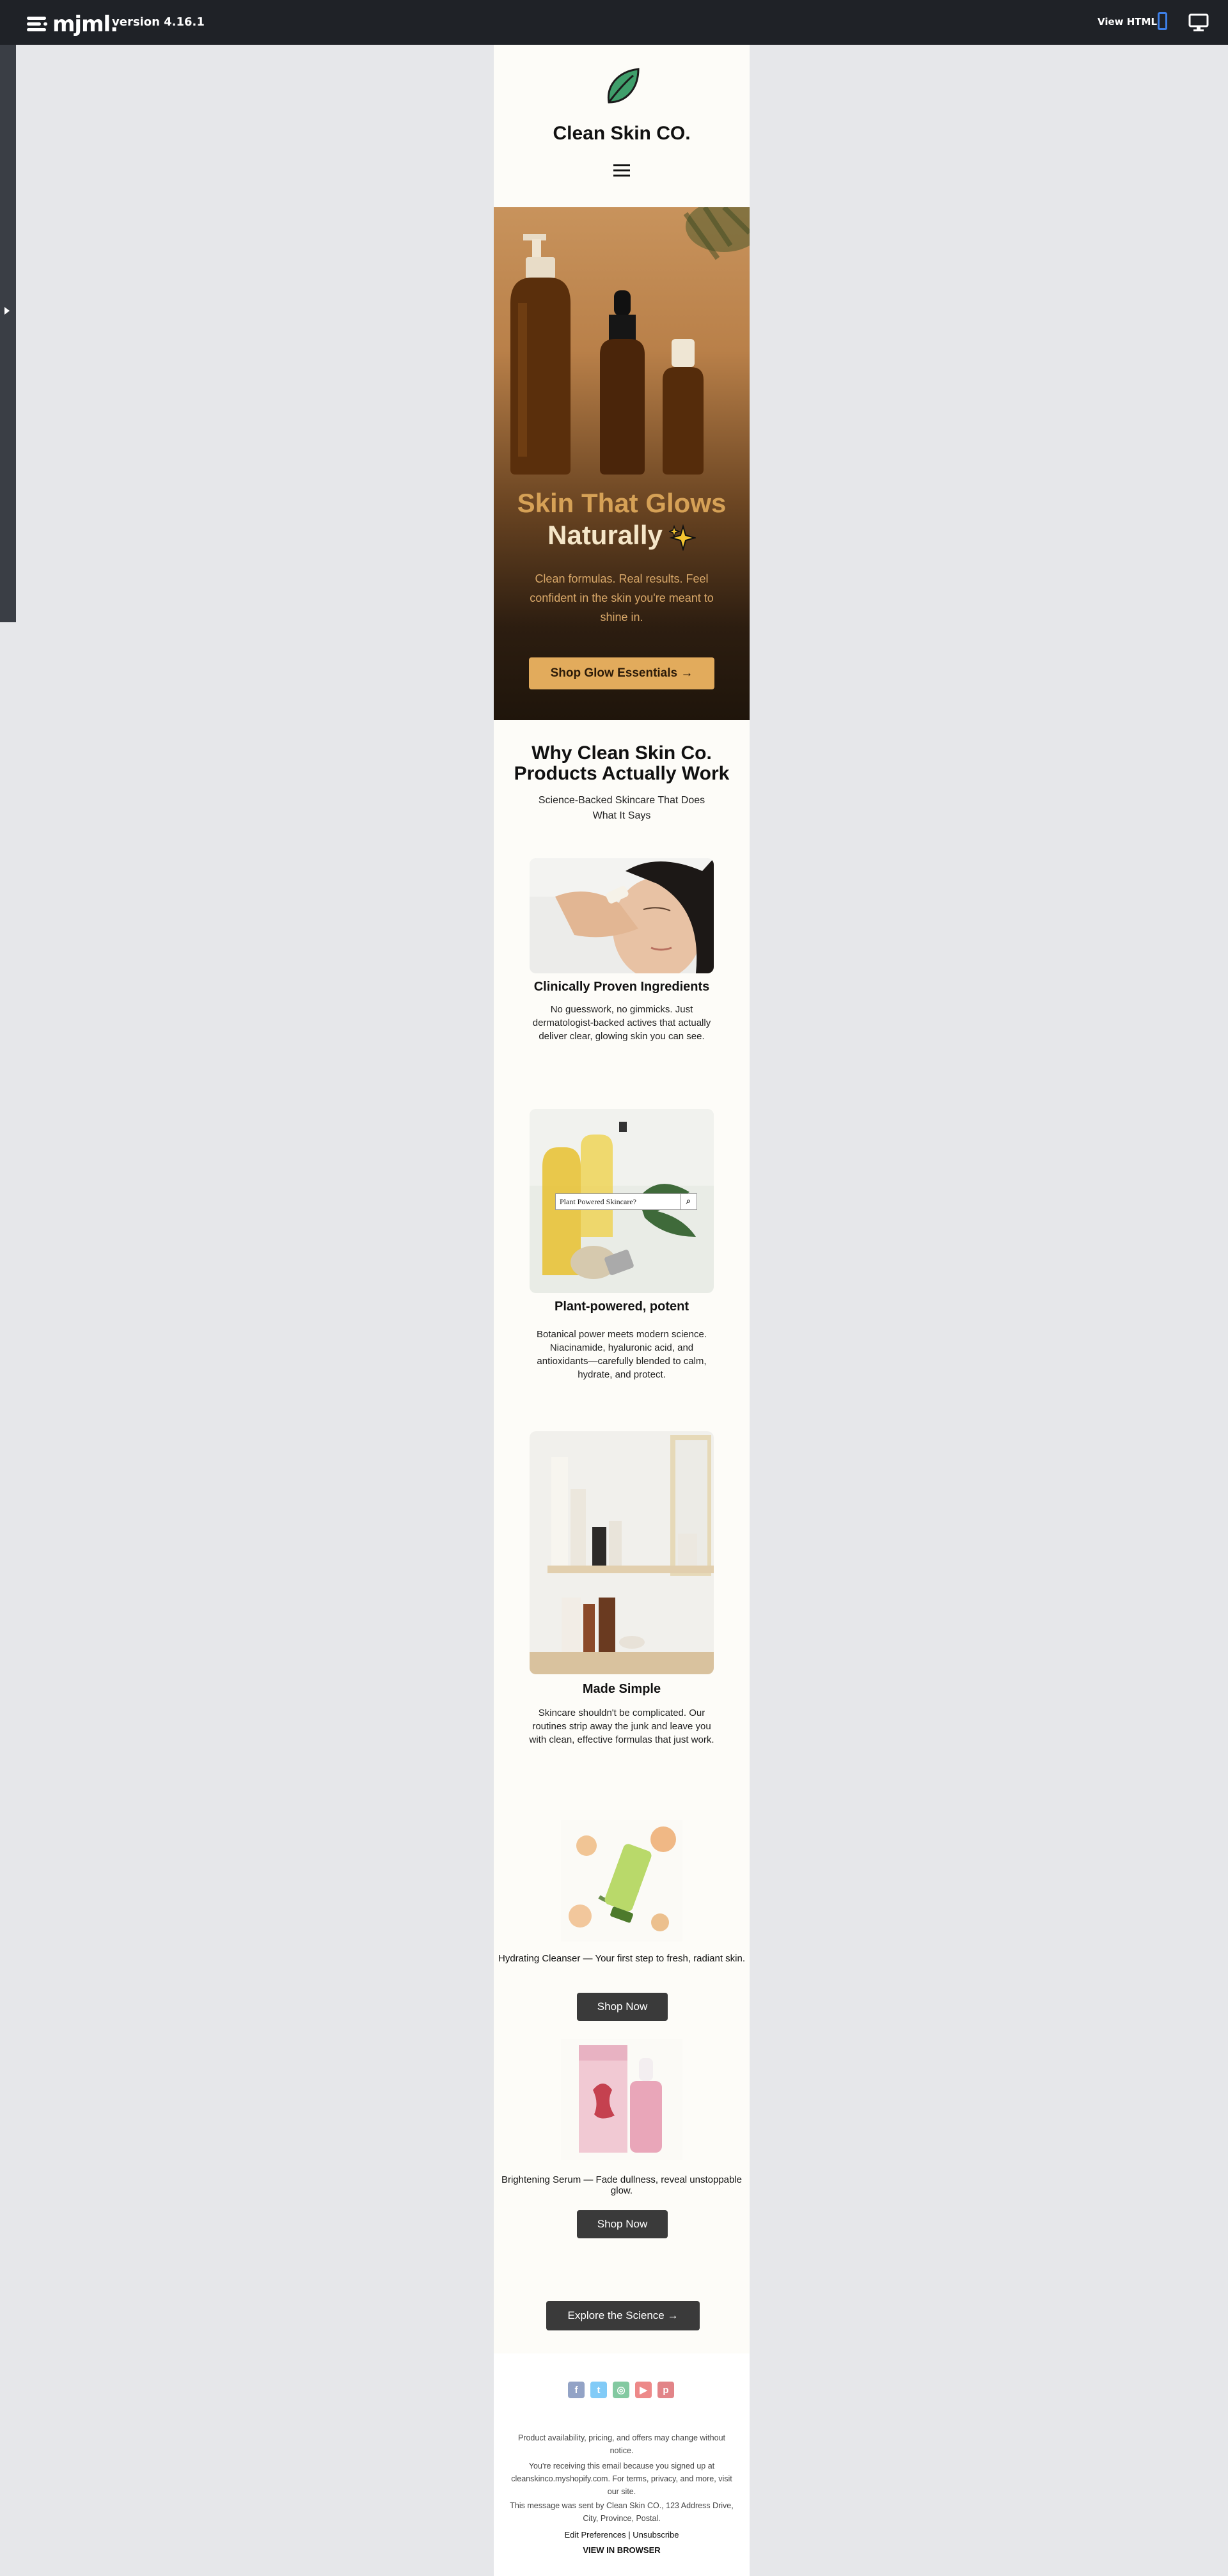 This screenshot has width=1228, height=2576. I want to click on mjml-logo: mjml., so click(72, 24).